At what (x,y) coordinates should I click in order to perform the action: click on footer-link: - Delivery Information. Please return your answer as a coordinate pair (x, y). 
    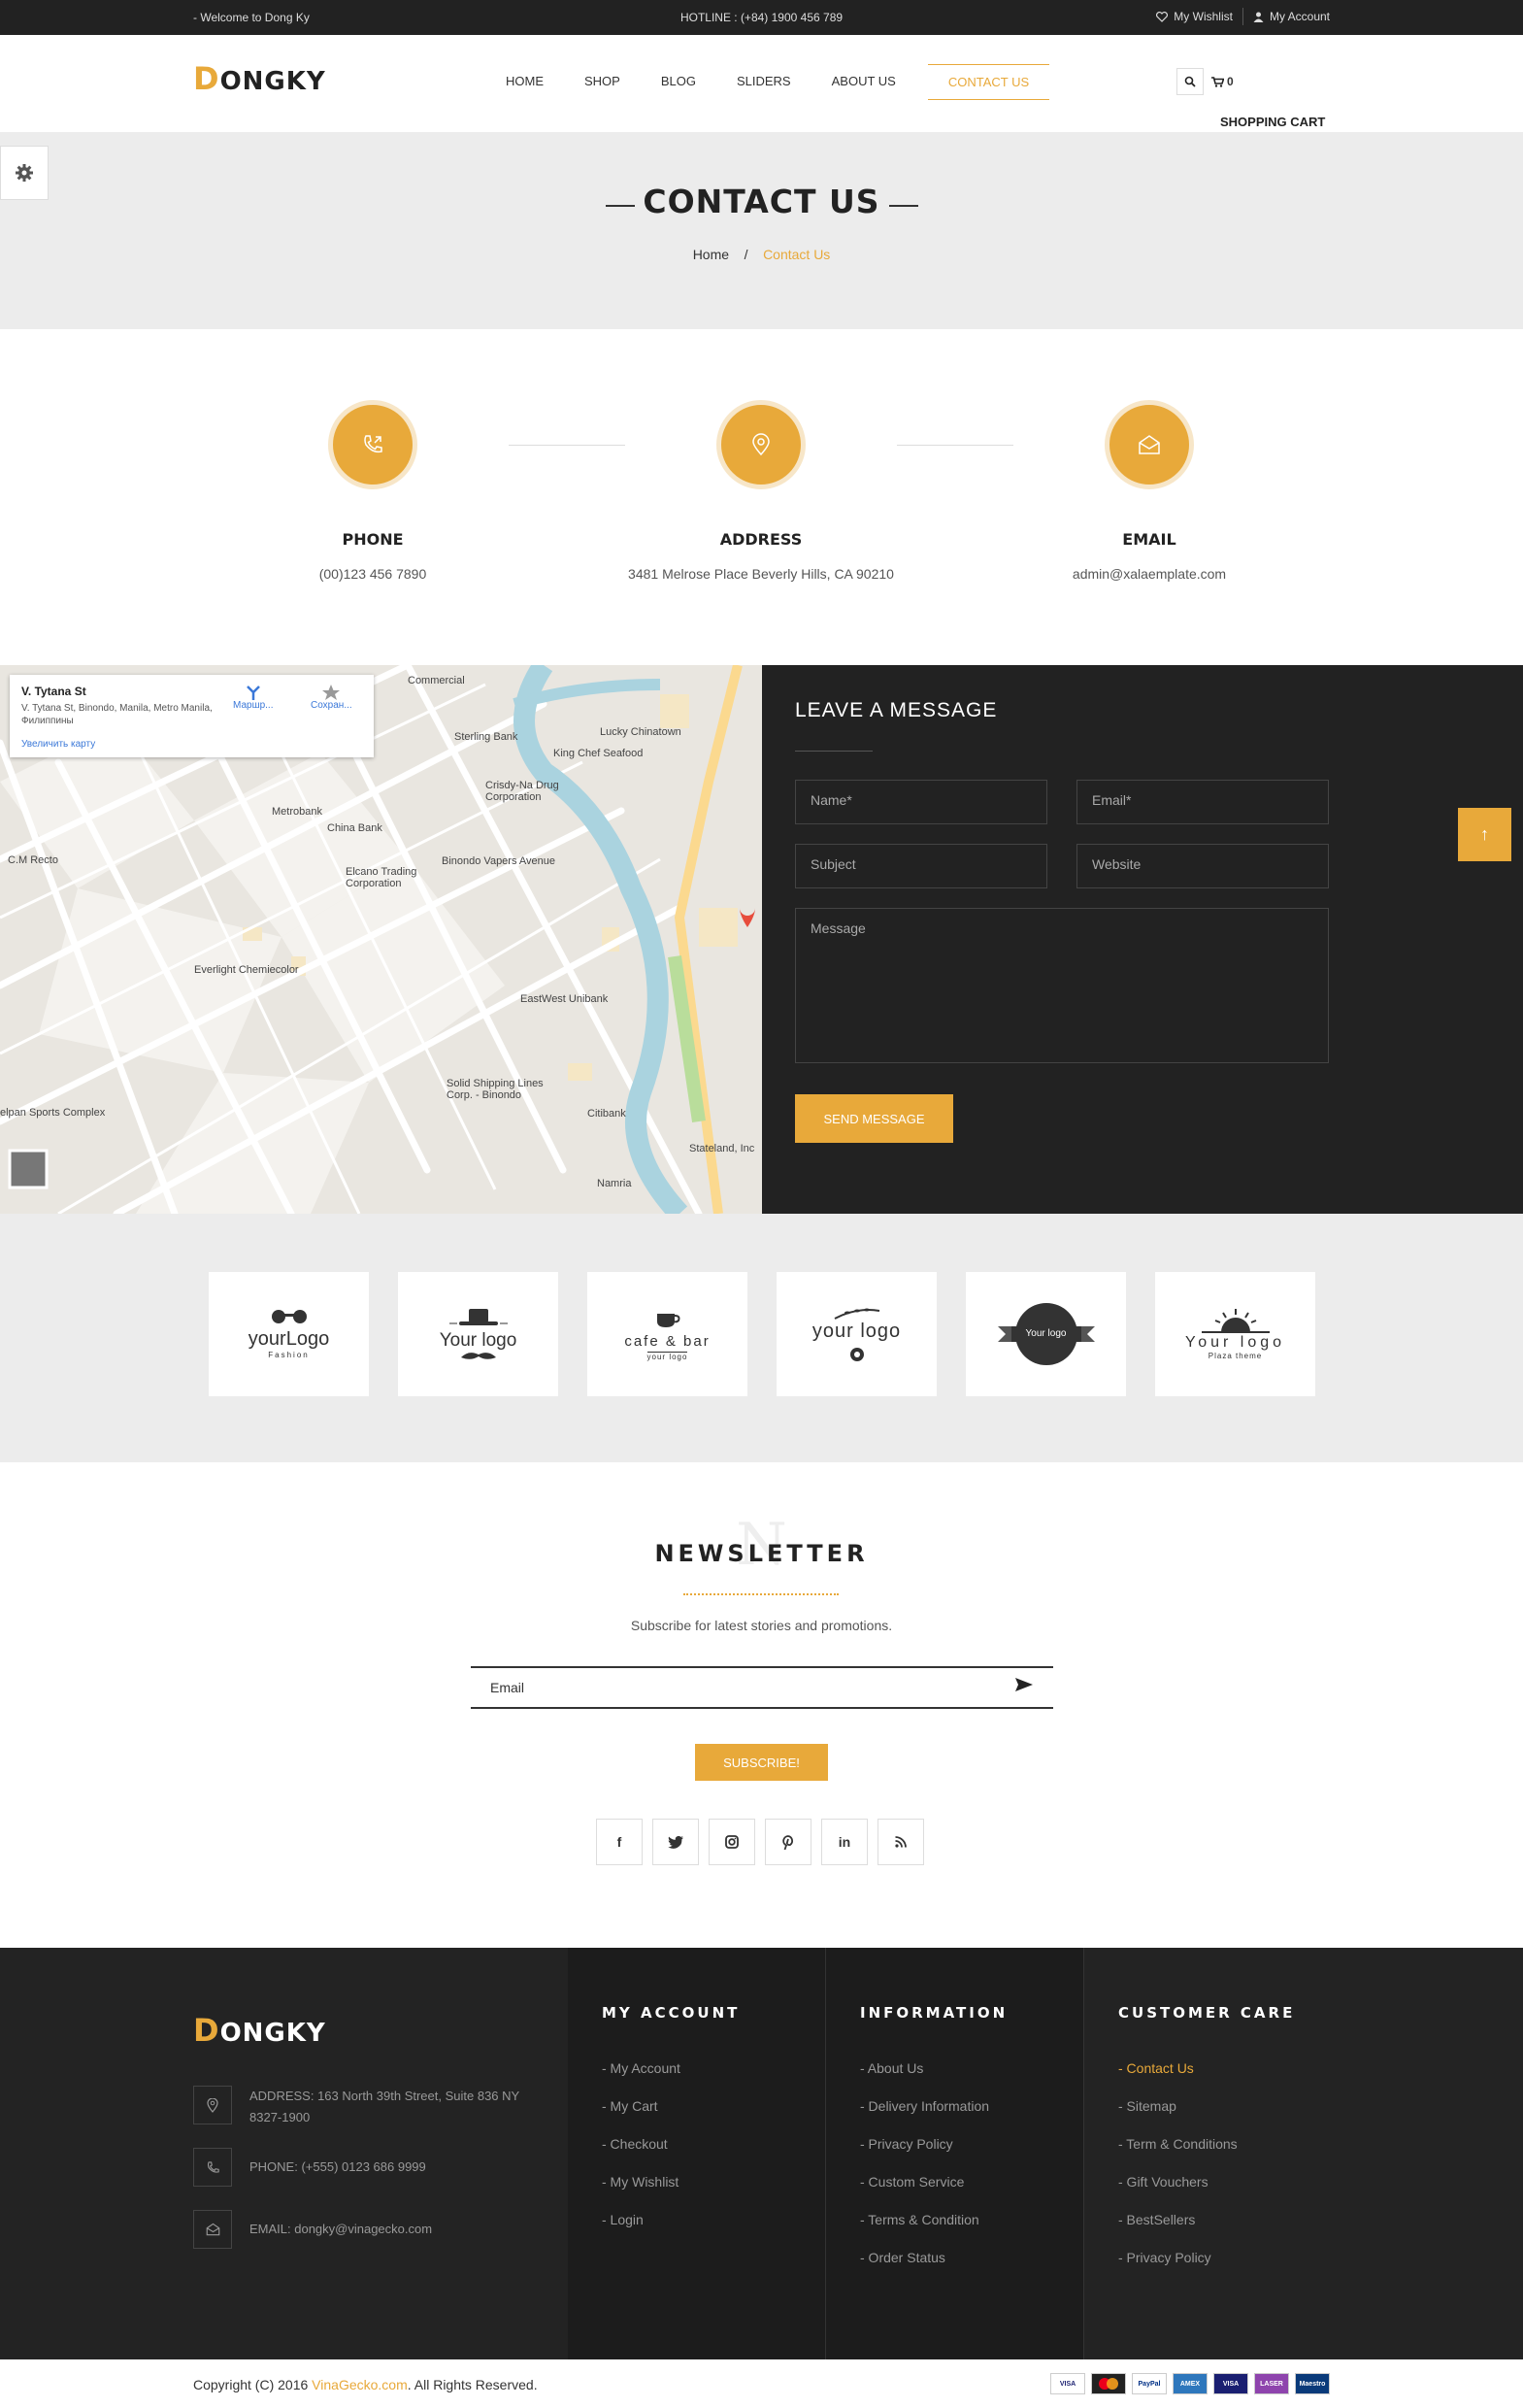
    Looking at the image, I should click on (924, 2106).